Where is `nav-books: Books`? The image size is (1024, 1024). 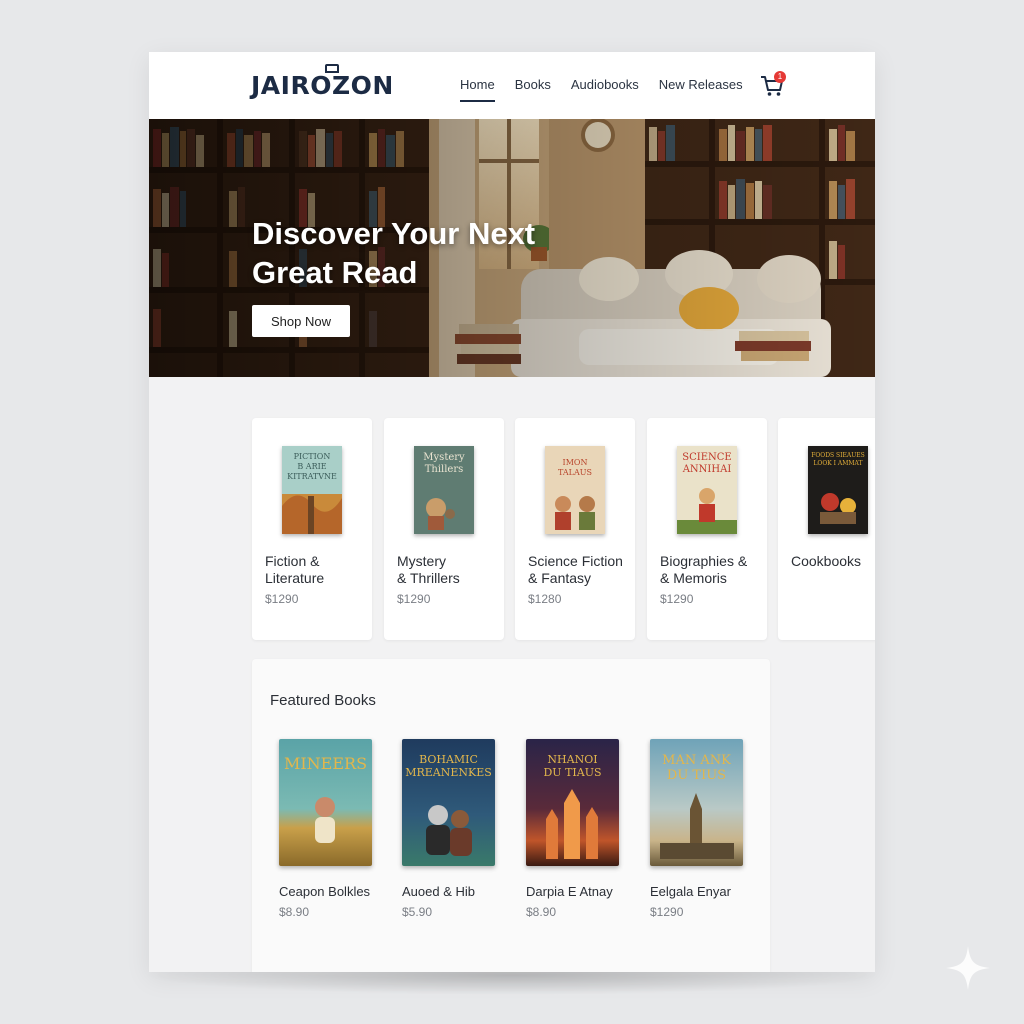
nav-books: Books is located at coordinates (533, 89).